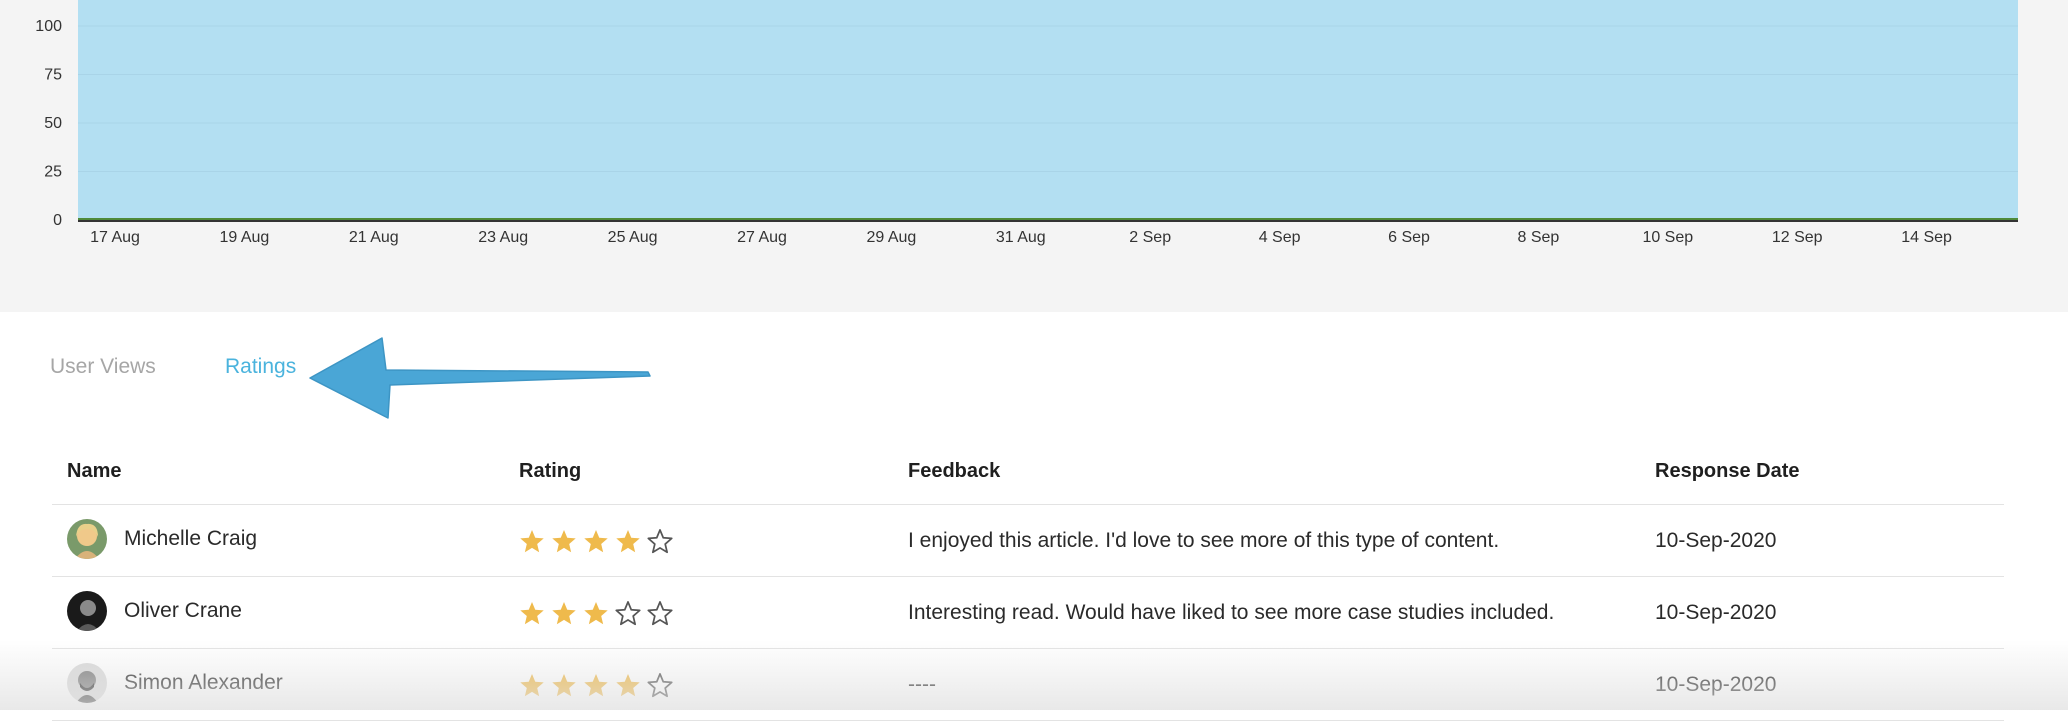  Describe the element at coordinates (1926, 237) in the screenshot. I see `x-tick-label: 14 Sep` at that location.